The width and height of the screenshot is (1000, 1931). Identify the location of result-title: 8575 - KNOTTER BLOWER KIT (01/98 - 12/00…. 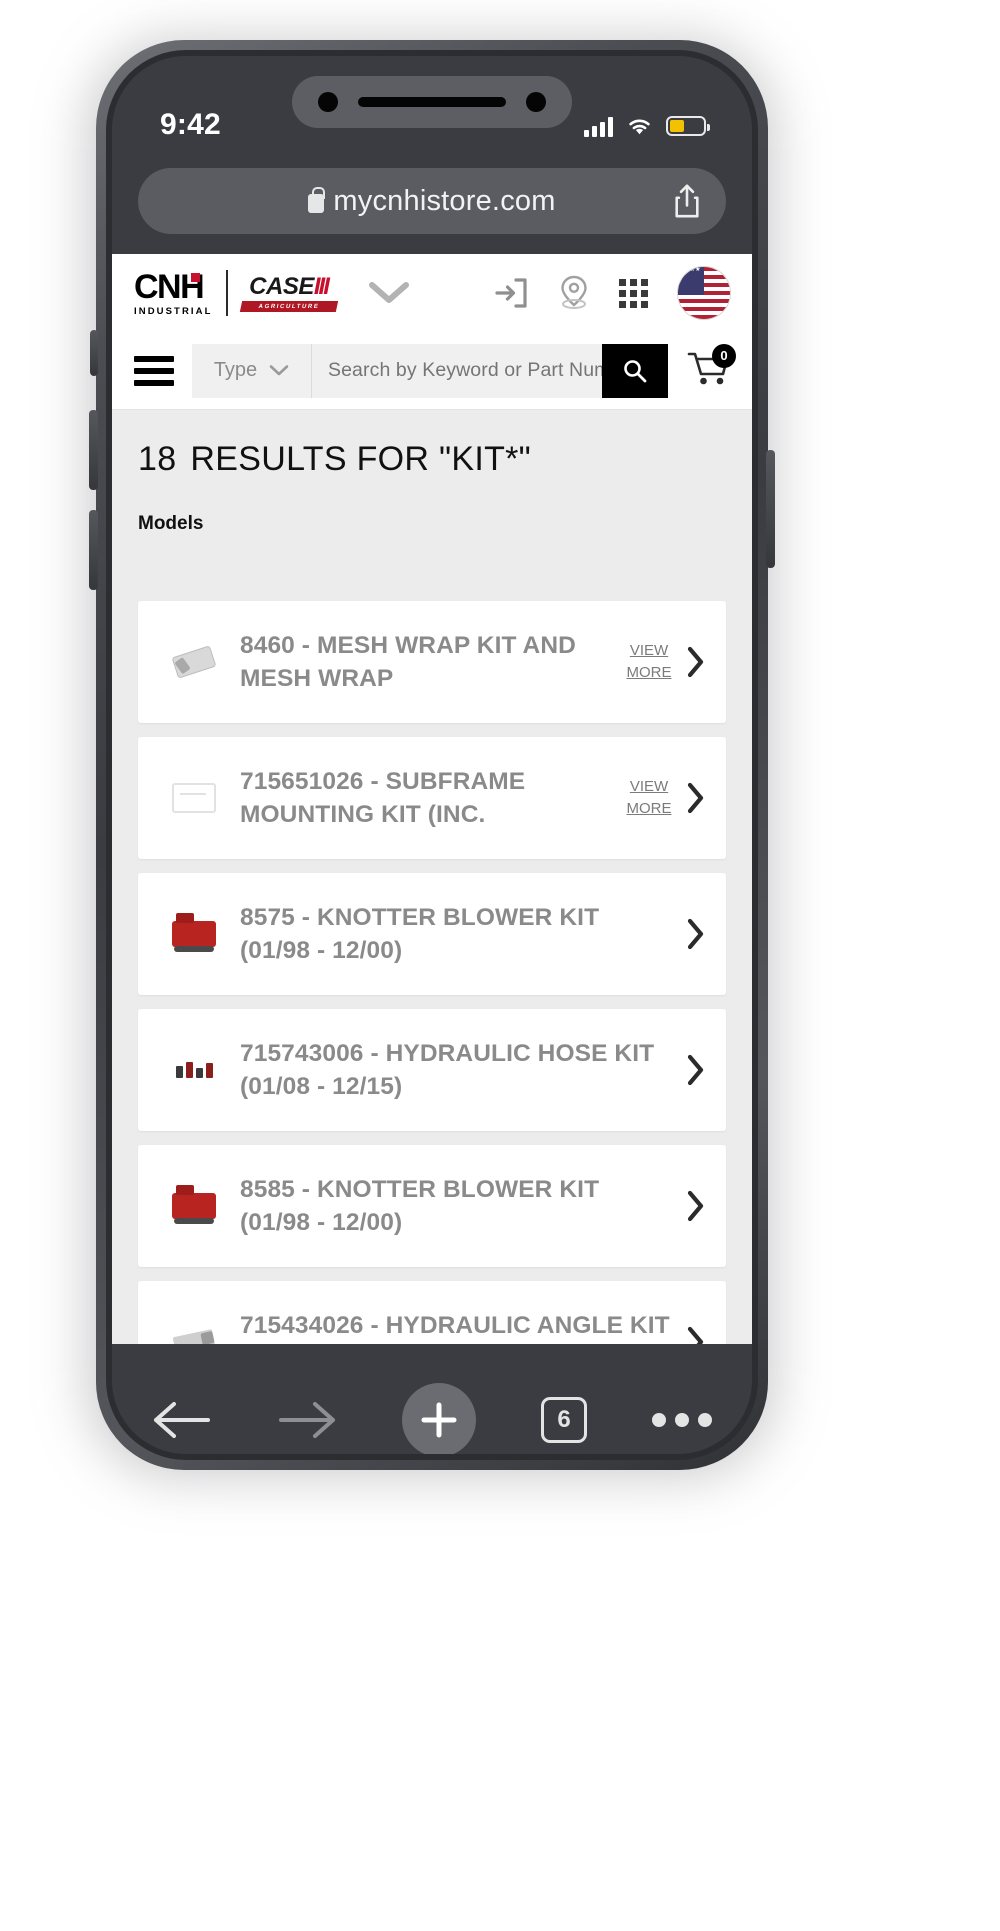
(420, 933).